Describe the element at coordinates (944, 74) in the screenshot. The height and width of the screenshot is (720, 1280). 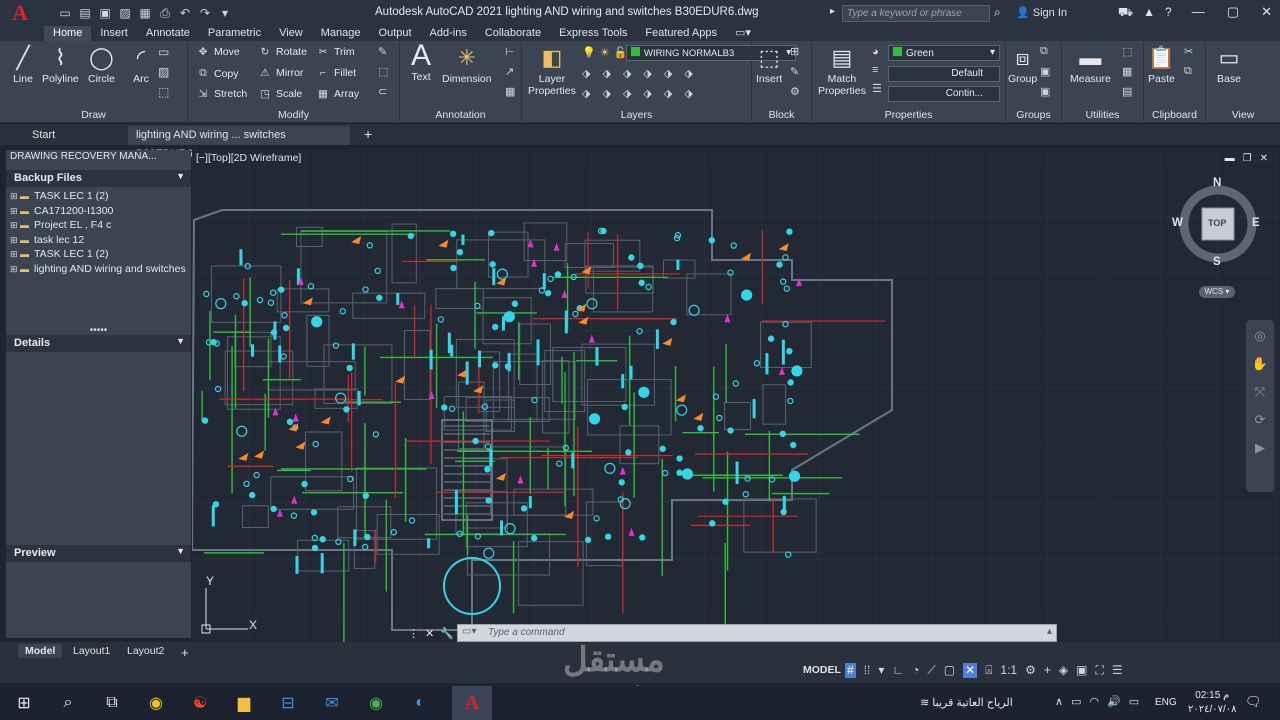
I see `lineweight-dropdown: Default` at that location.